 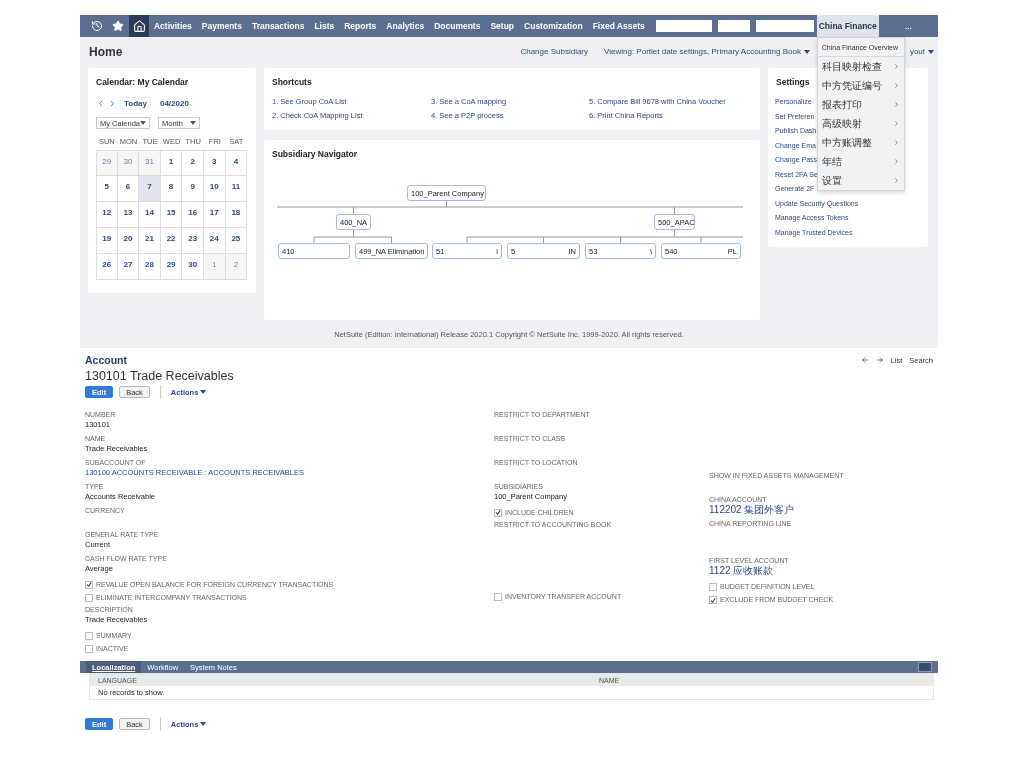 What do you see at coordinates (214, 241) in the screenshot?
I see `calendar-day: 24` at bounding box center [214, 241].